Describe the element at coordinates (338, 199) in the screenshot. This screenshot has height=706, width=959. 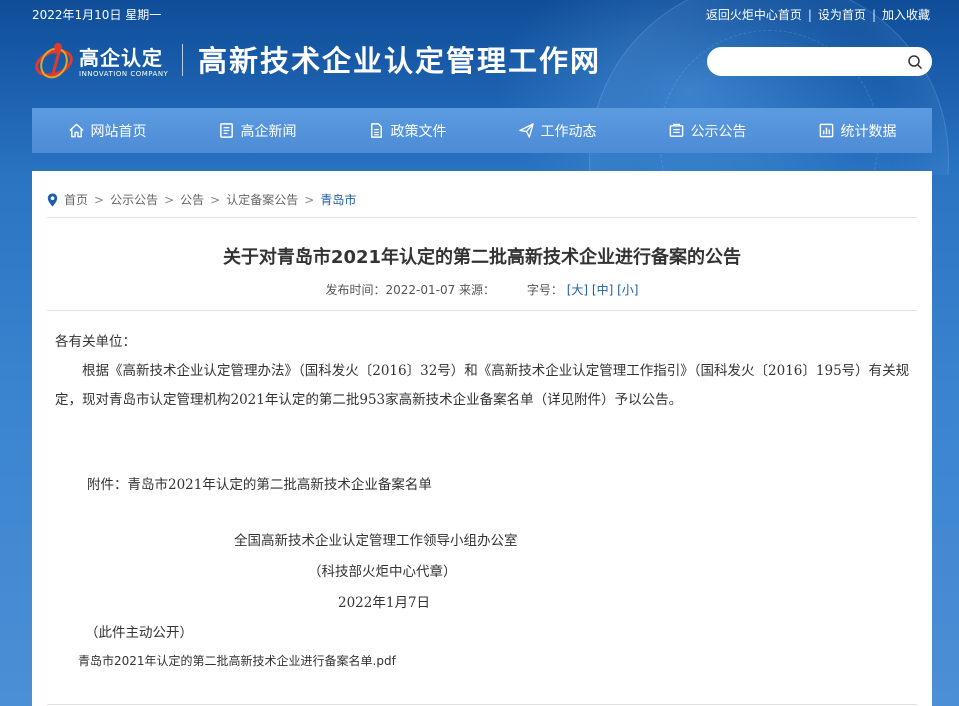
I see `breadcrumb-qingdao: 青岛市` at that location.